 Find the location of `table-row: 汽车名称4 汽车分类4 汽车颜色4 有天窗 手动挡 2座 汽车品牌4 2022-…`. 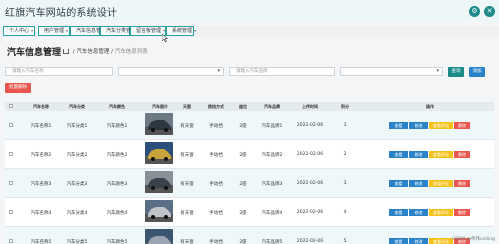

table-row: 汽车名称4 汽车分类4 汽车颜色4 有天窗 手动挡 2座 汽车品牌4 2022-… is located at coordinates (249, 212).